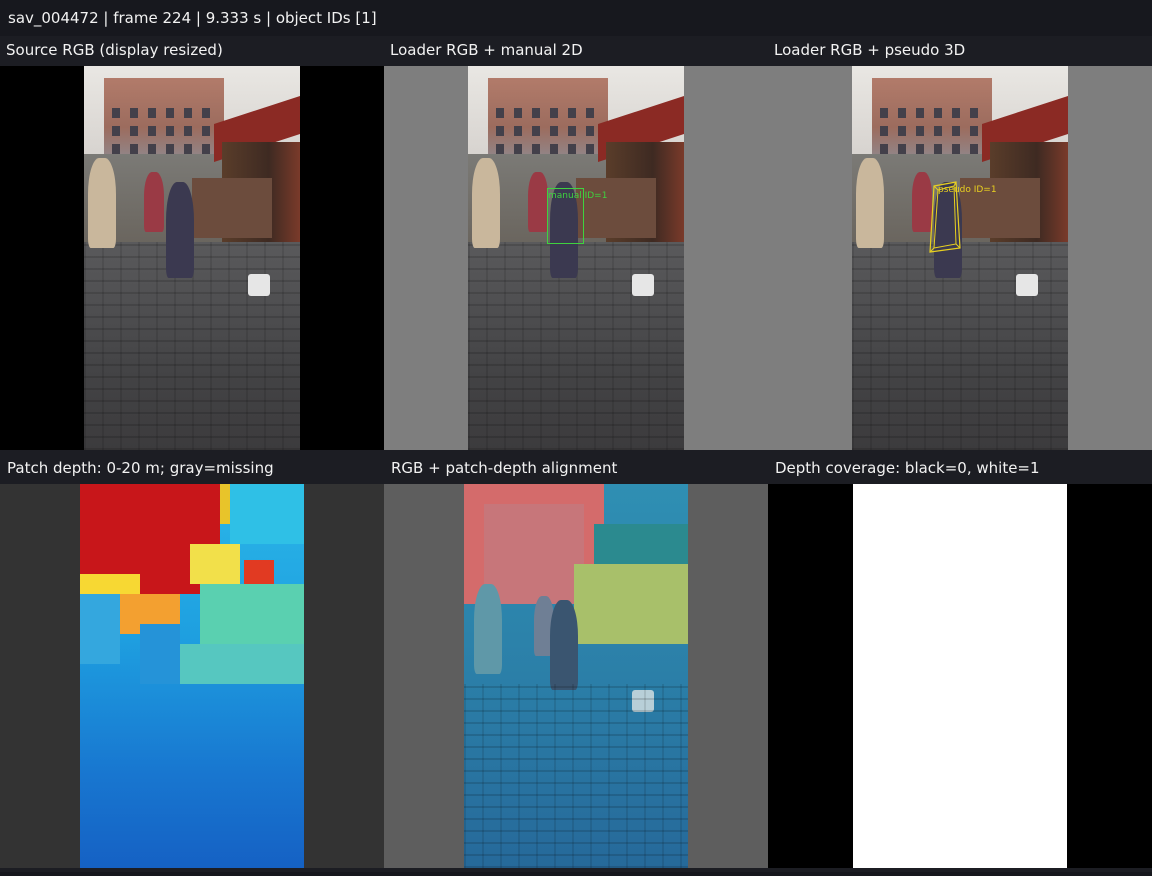 Image resolution: width=1152 pixels, height=876 pixels. Describe the element at coordinates (504, 468) in the screenshot. I see `panel-title: RGB + patch-depth alignment` at that location.